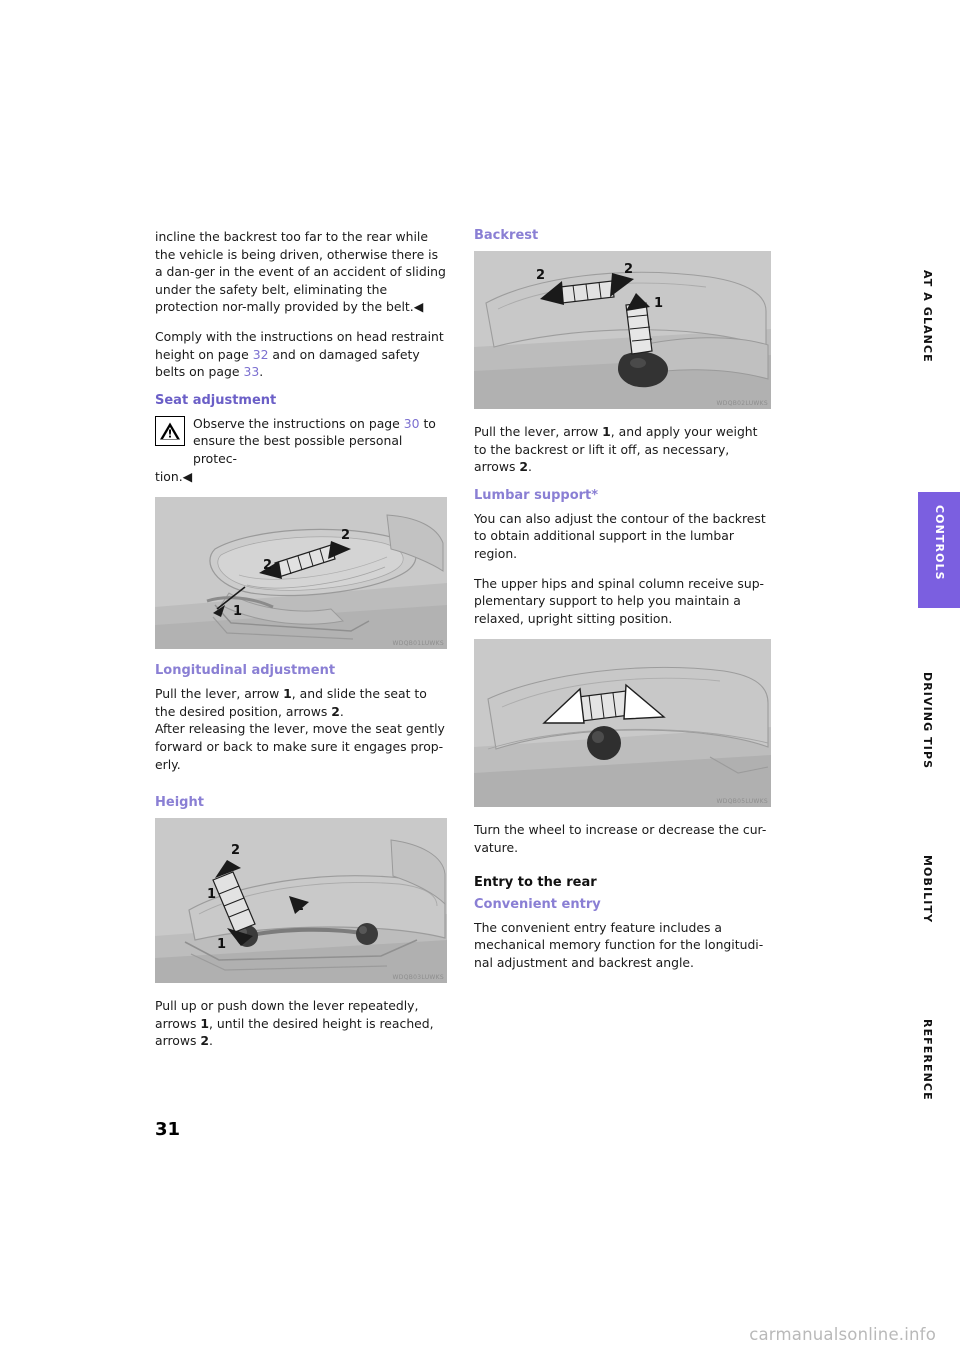 Image resolution: width=960 pixels, height=1358 pixels. I want to click on heading-seat-adjustment: Seat adjustment, so click(216, 400).